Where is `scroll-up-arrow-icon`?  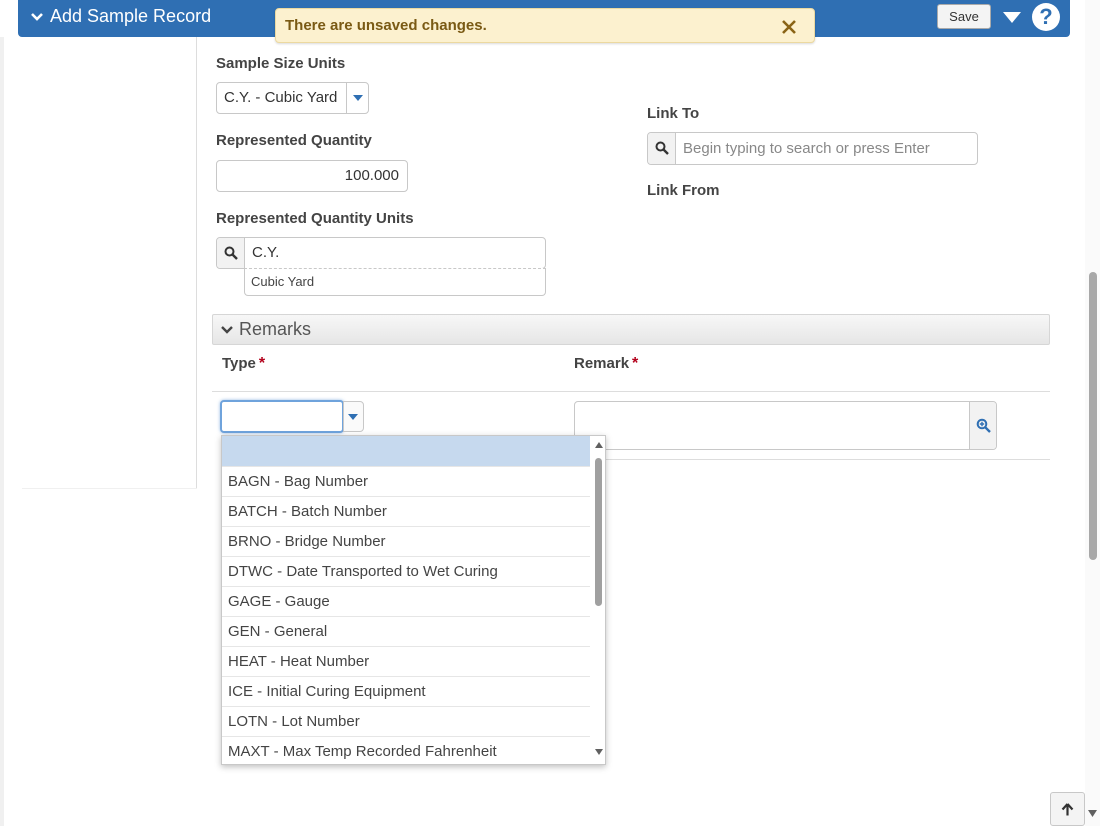
scroll-up-arrow-icon is located at coordinates (599, 445).